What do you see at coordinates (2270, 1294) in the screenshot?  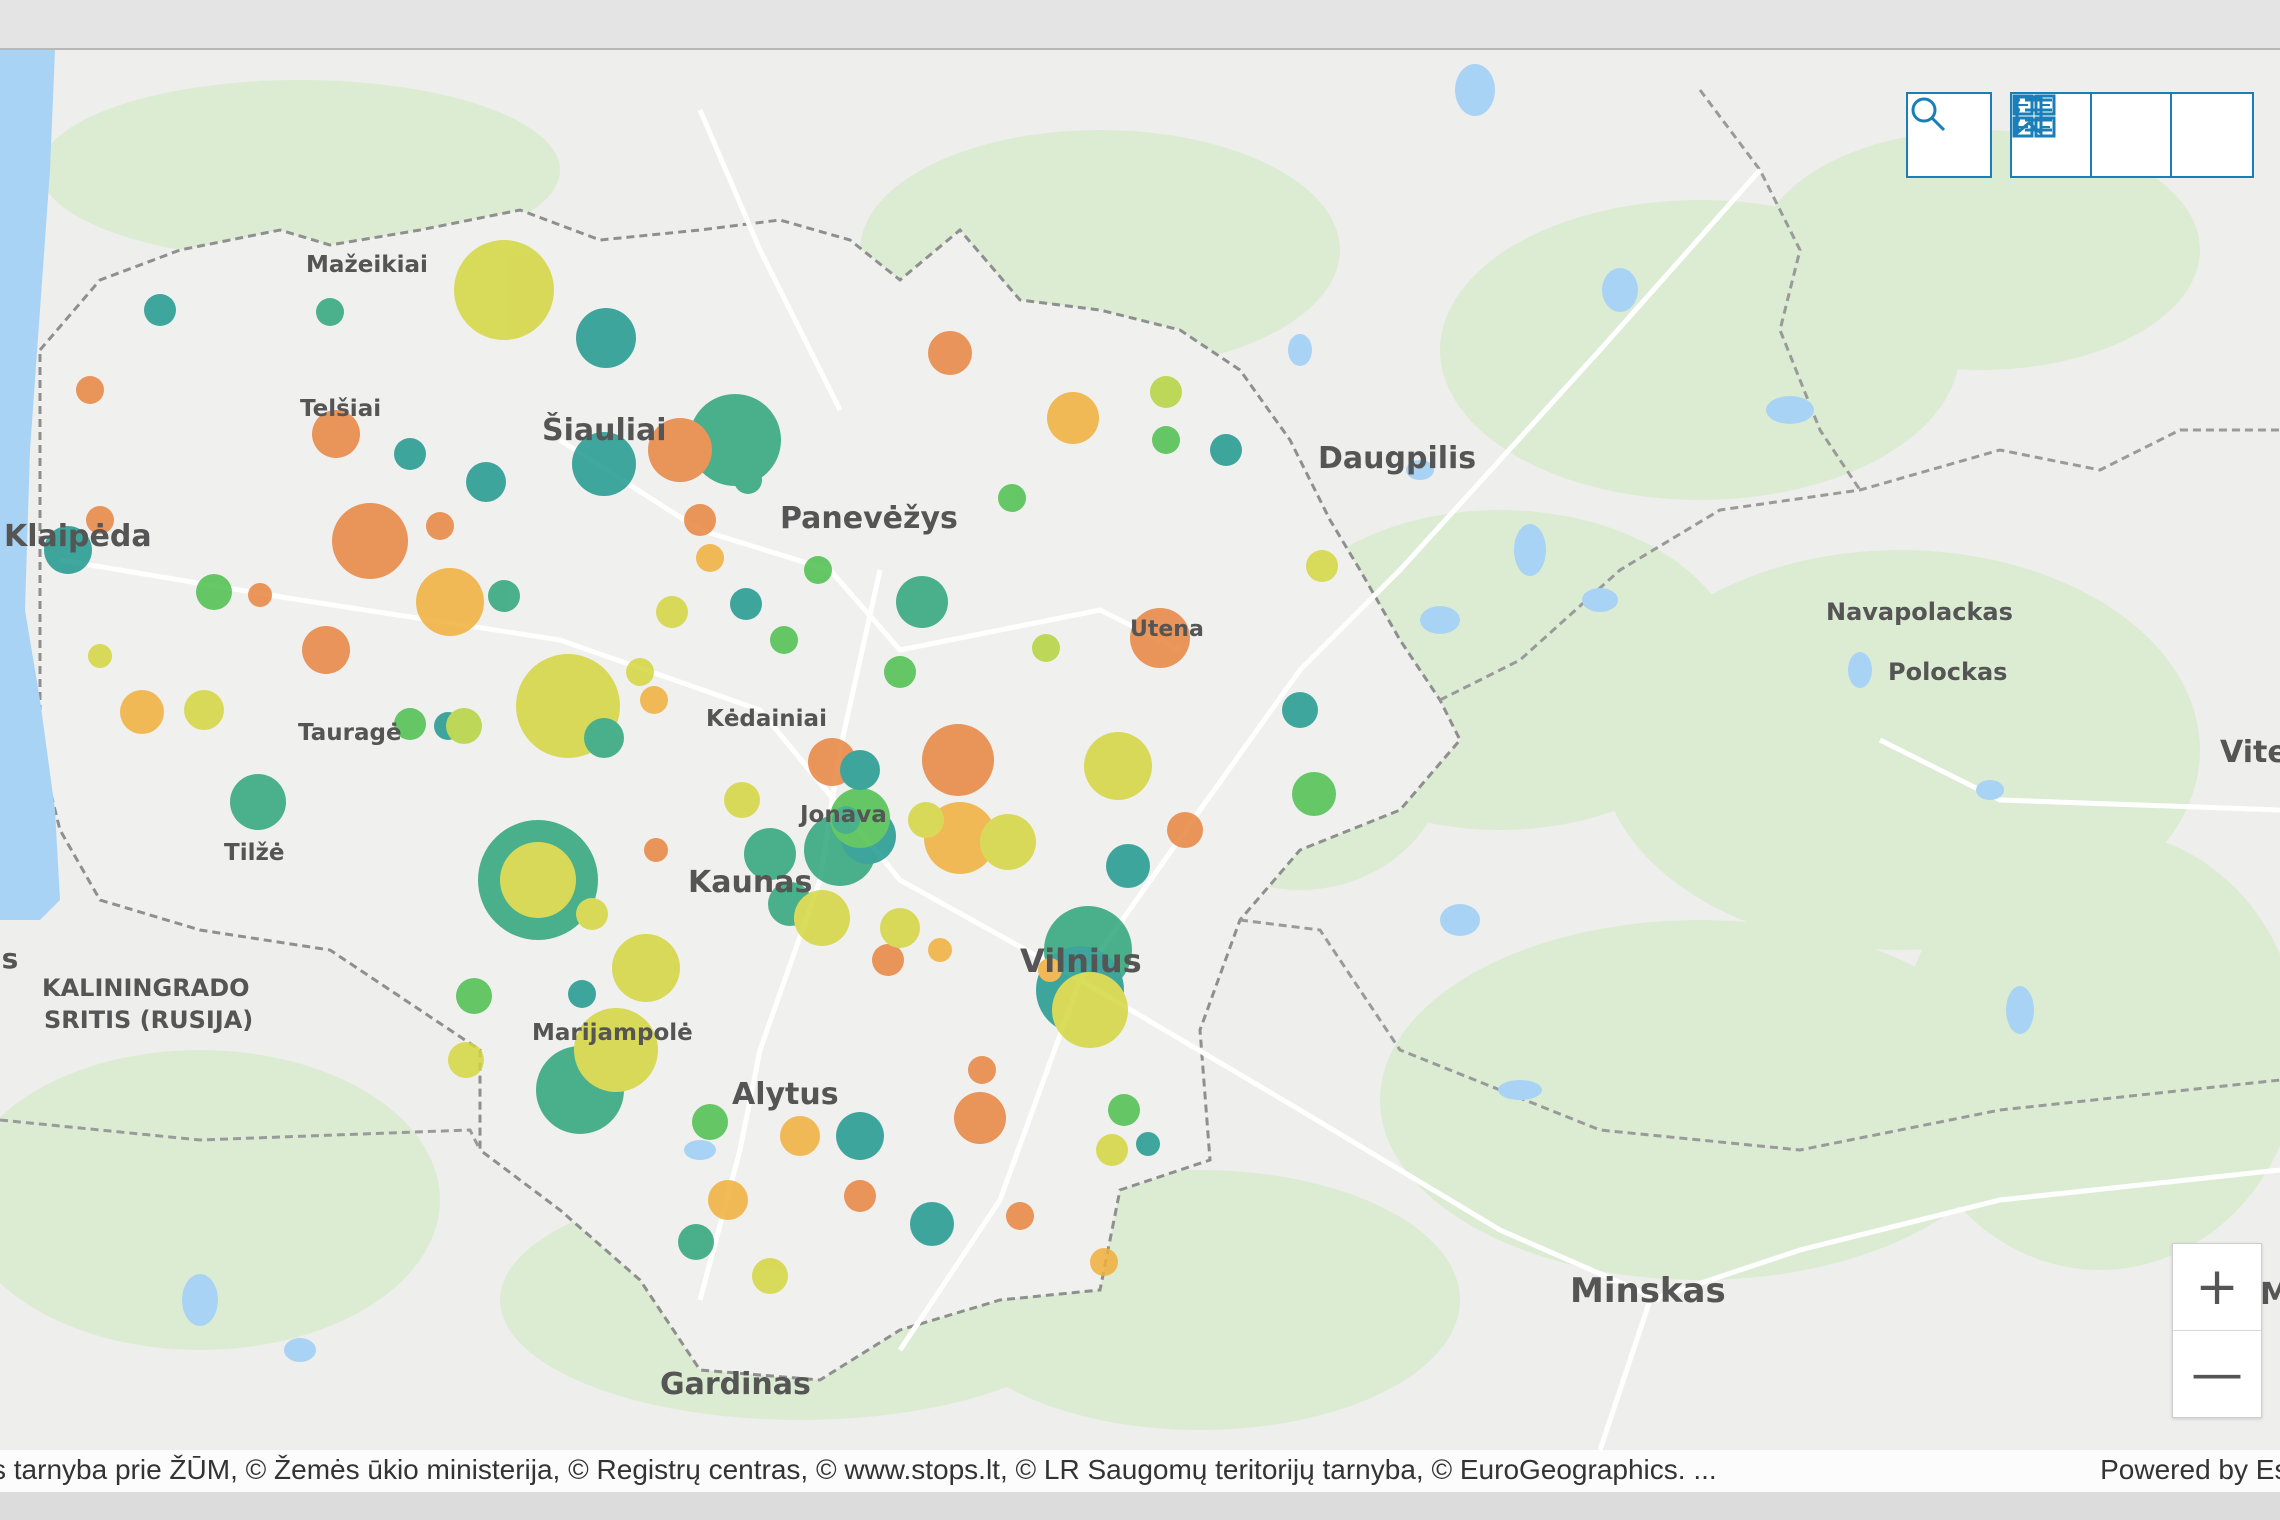 I see `label-mo: Mo` at bounding box center [2270, 1294].